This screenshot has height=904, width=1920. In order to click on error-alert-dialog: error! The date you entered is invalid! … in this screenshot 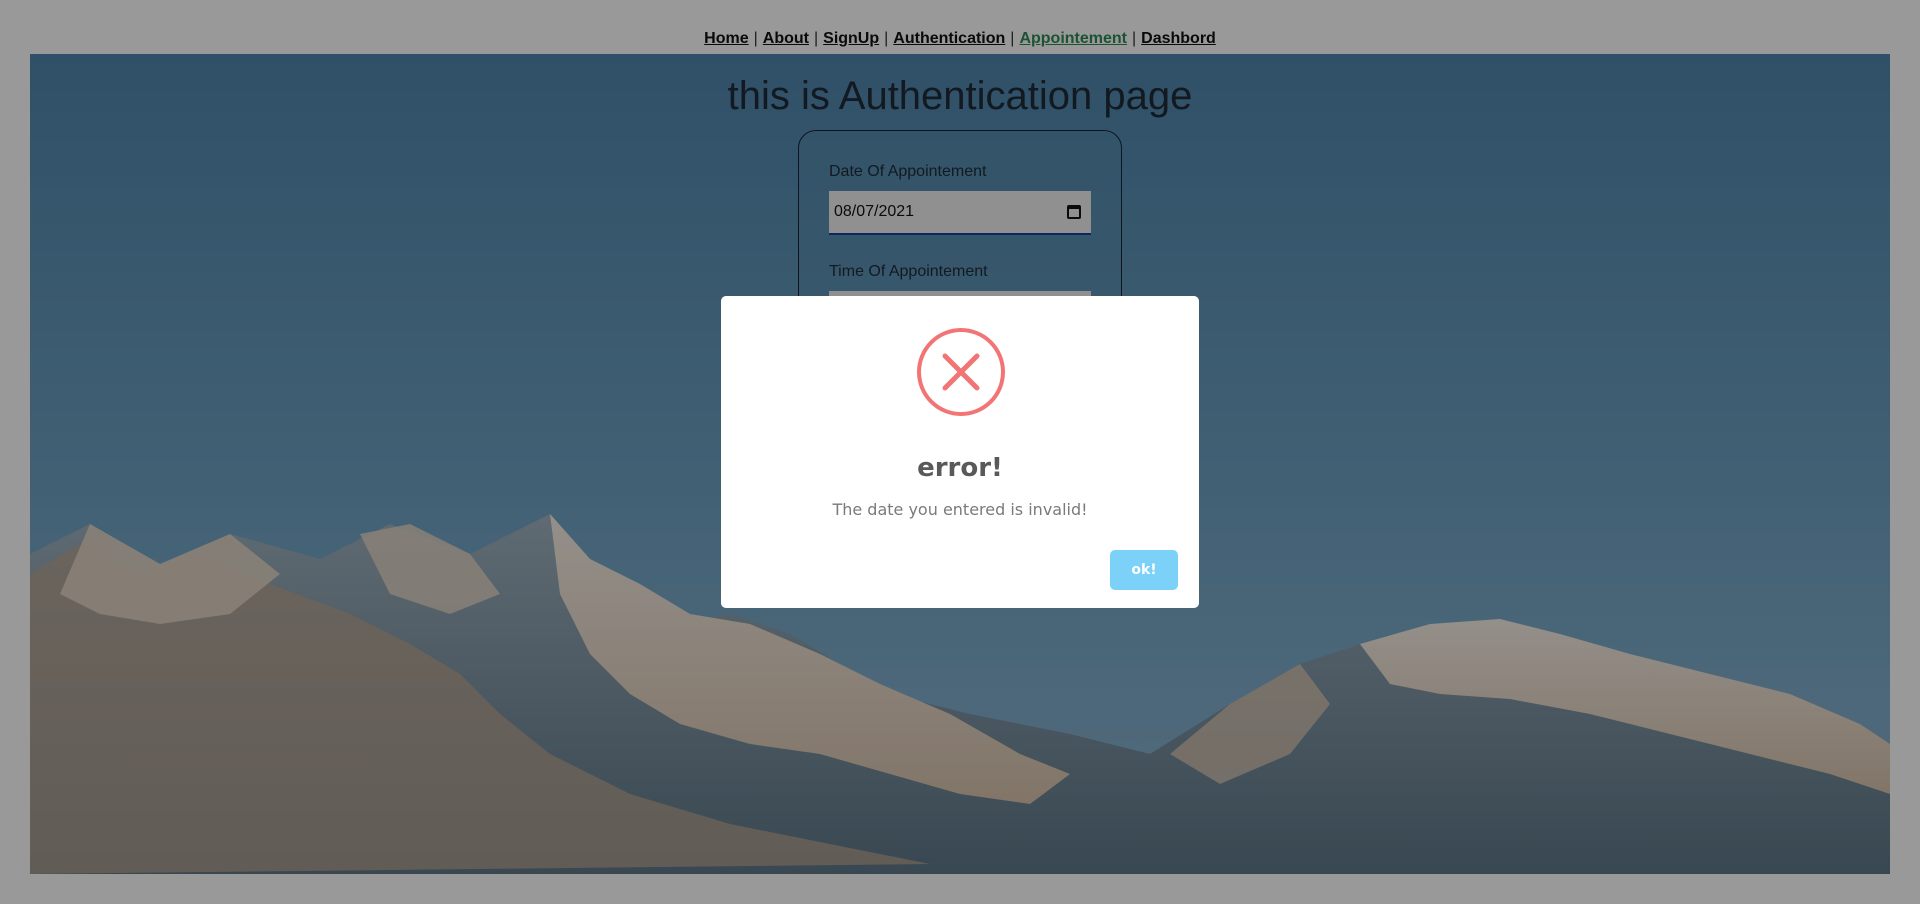, I will do `click(960, 452)`.